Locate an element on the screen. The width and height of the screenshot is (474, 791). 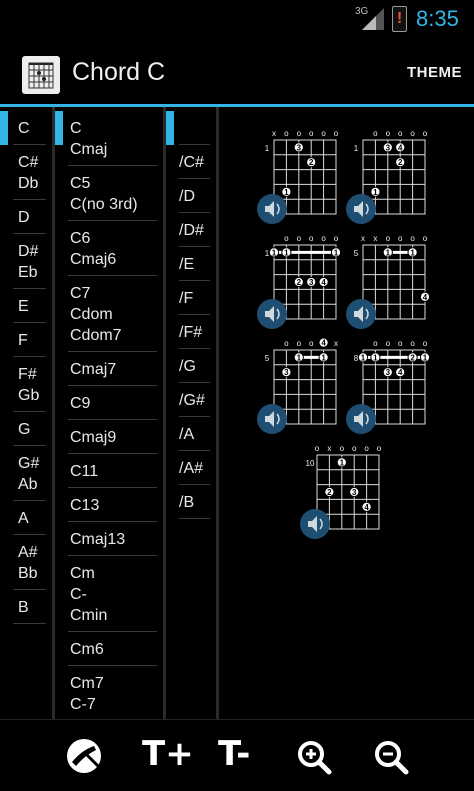
chord-type-item: C5 C(no 3rd) is located at coordinates (109, 193).